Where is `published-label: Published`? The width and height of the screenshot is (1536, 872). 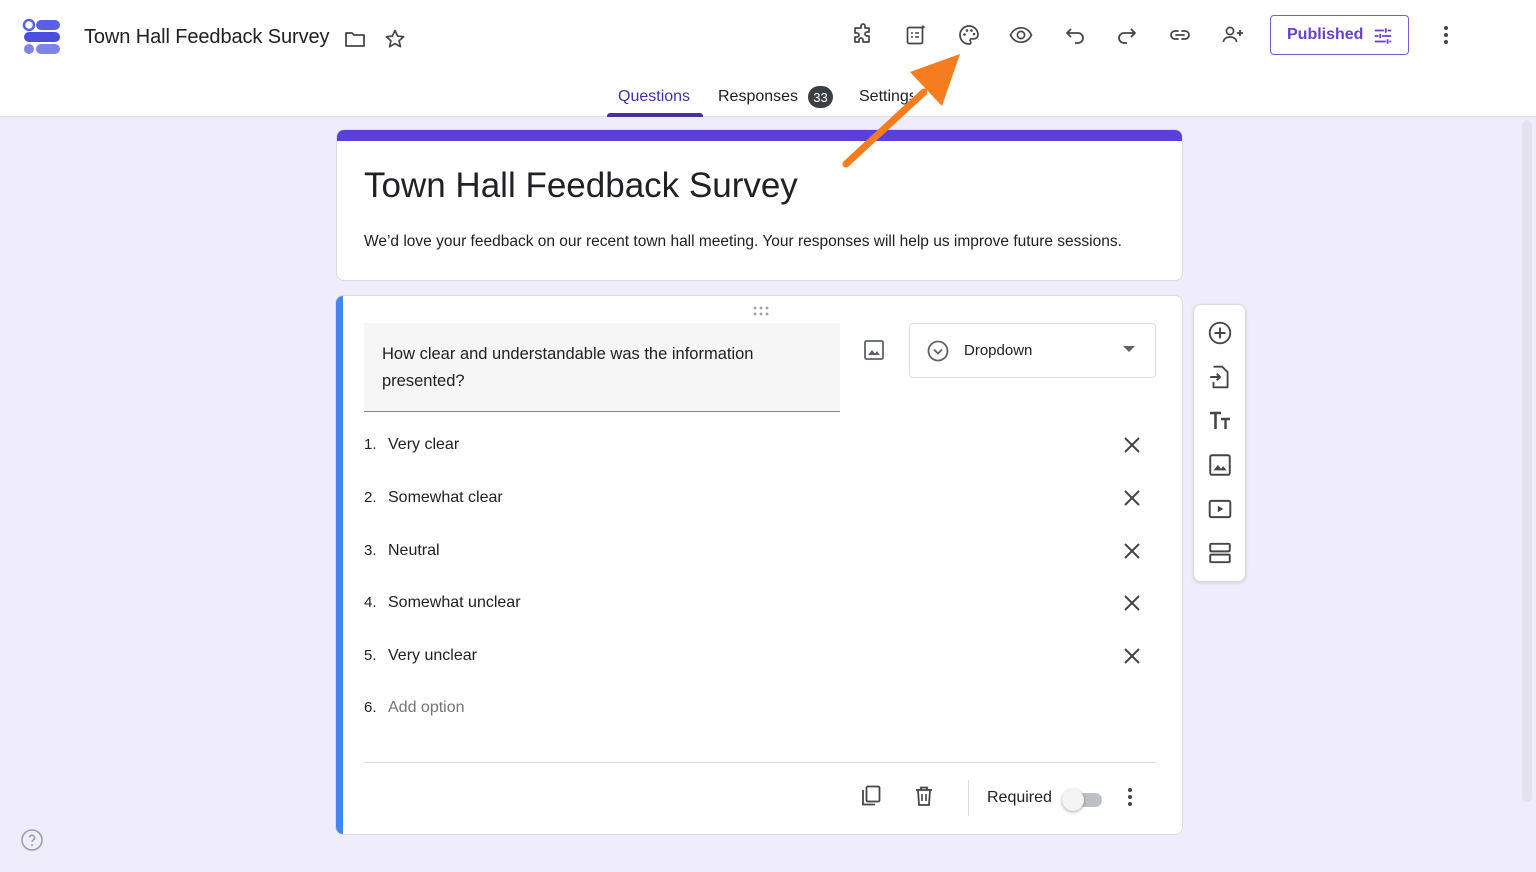 published-label: Published is located at coordinates (1325, 34).